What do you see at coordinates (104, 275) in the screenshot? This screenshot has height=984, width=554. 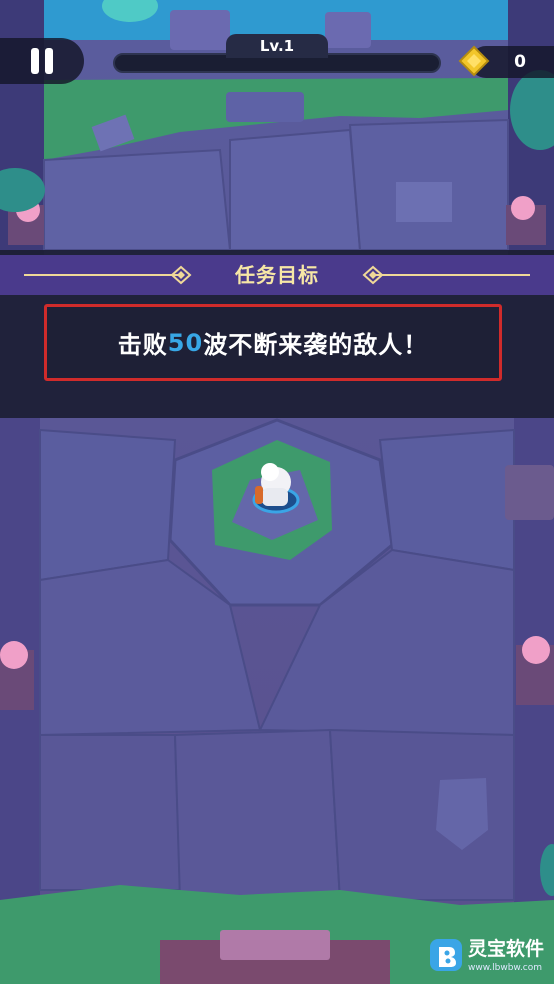 I see `header-divider-left` at bounding box center [104, 275].